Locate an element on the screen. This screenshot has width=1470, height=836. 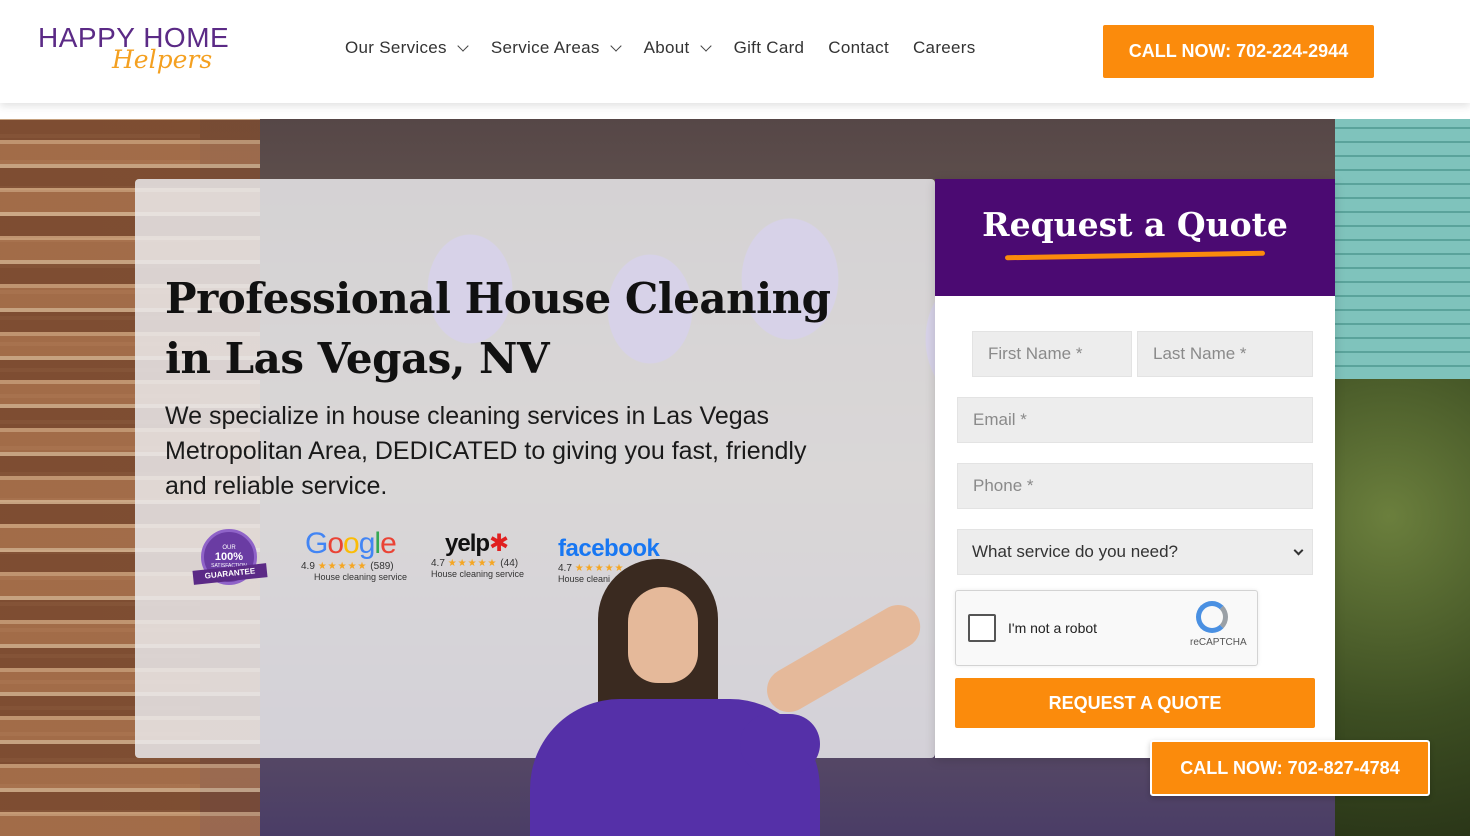
logo-script: Helpers is located at coordinates (162, 59).